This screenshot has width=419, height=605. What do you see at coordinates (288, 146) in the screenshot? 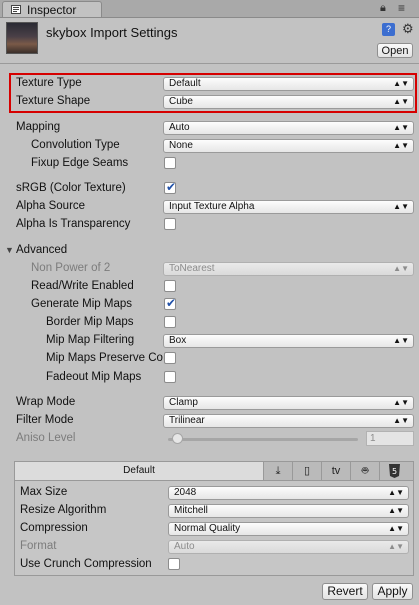
I see `convolution-dropdown: None ▲▼` at bounding box center [288, 146].